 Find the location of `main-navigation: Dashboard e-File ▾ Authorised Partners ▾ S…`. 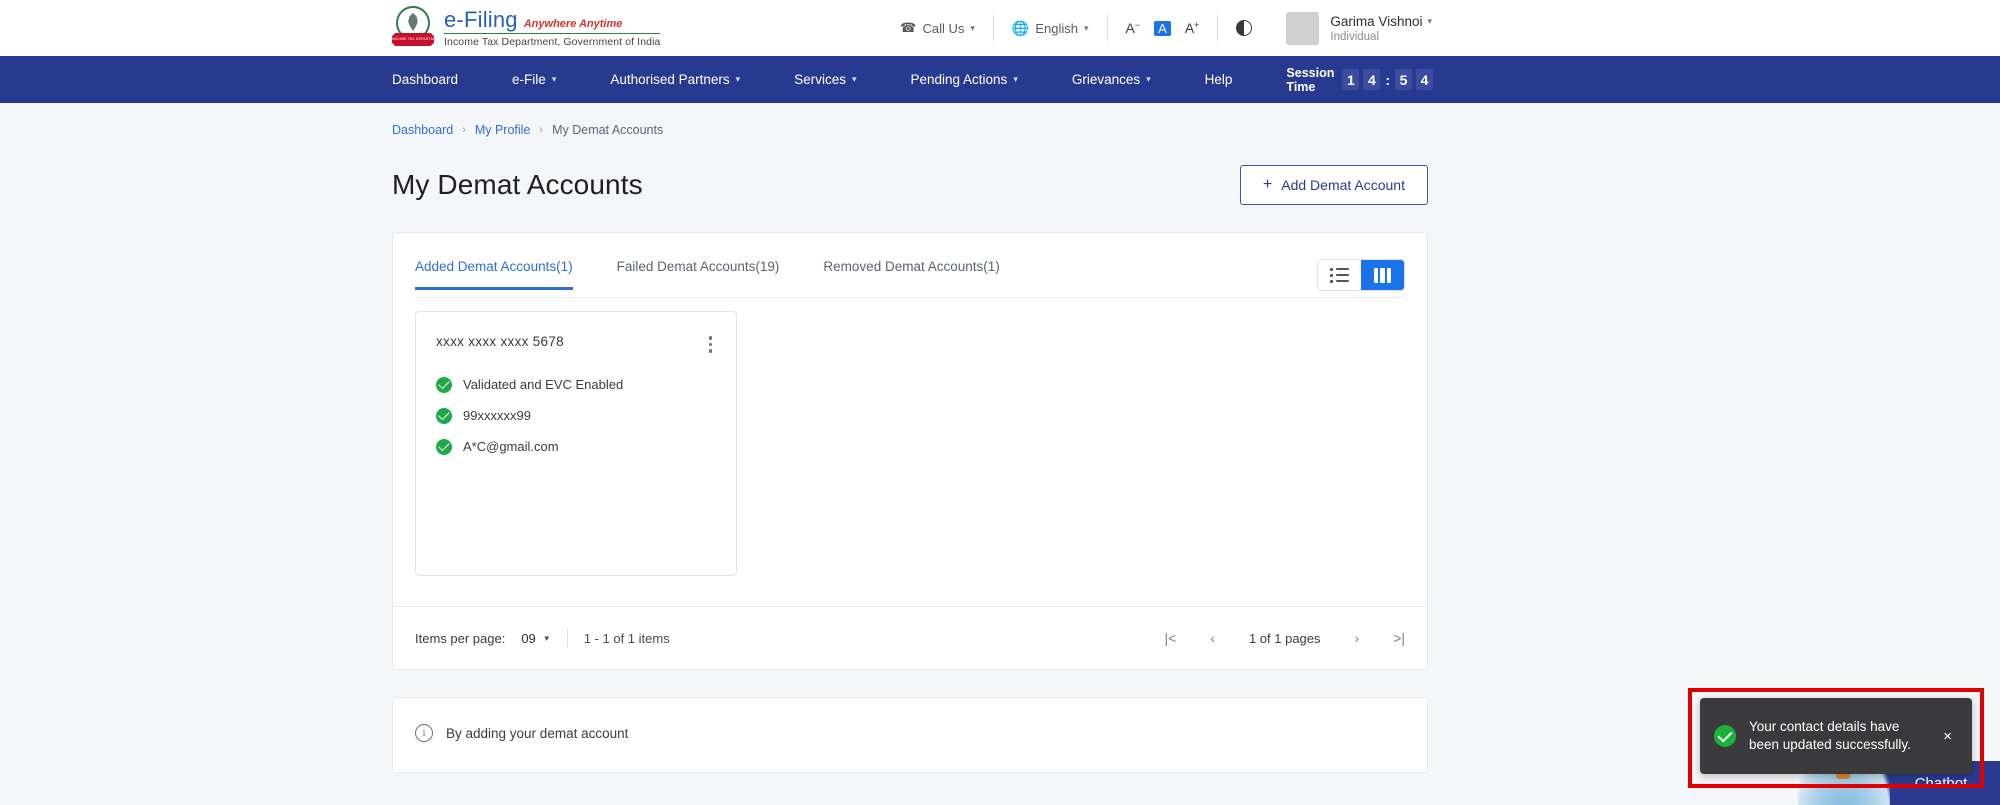

main-navigation: Dashboard e-File ▾ Authorised Partners ▾ S… is located at coordinates (1000, 79).